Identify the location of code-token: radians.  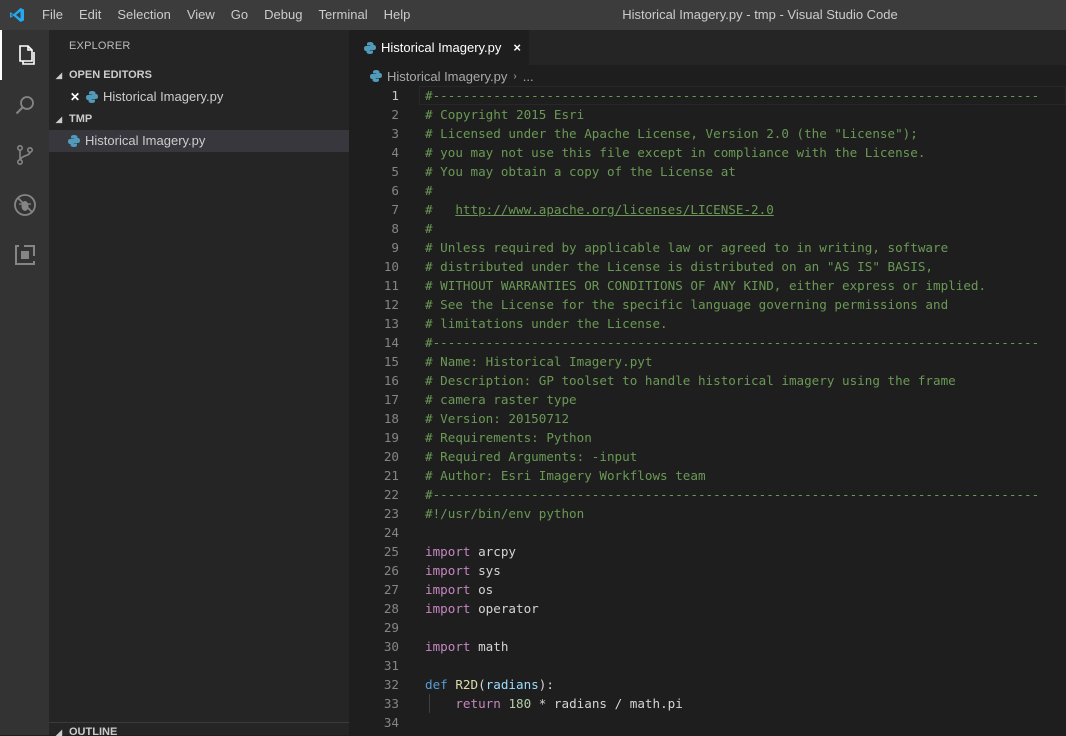
(512, 684).